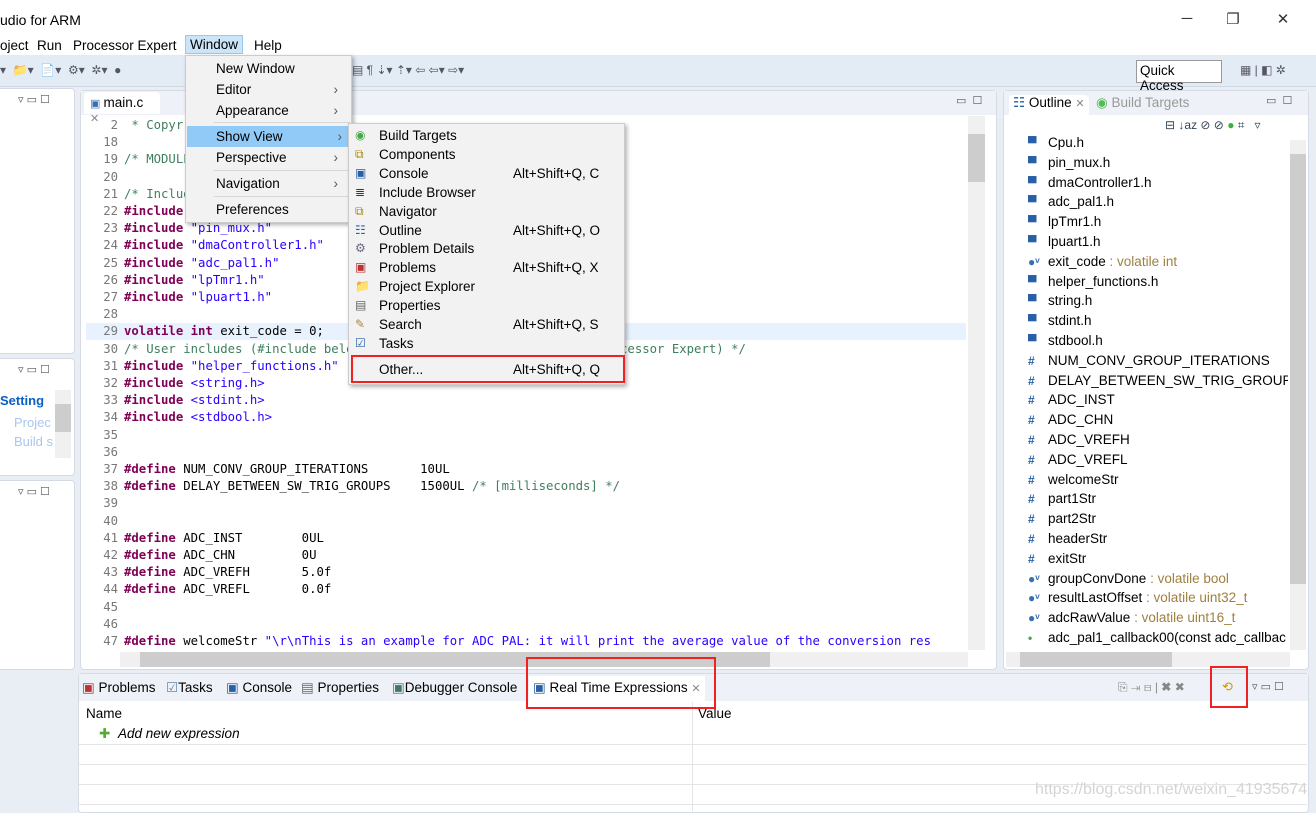 This screenshot has width=1316, height=813. Describe the element at coordinates (976, 383) in the screenshot. I see `editor-vscroll` at that location.